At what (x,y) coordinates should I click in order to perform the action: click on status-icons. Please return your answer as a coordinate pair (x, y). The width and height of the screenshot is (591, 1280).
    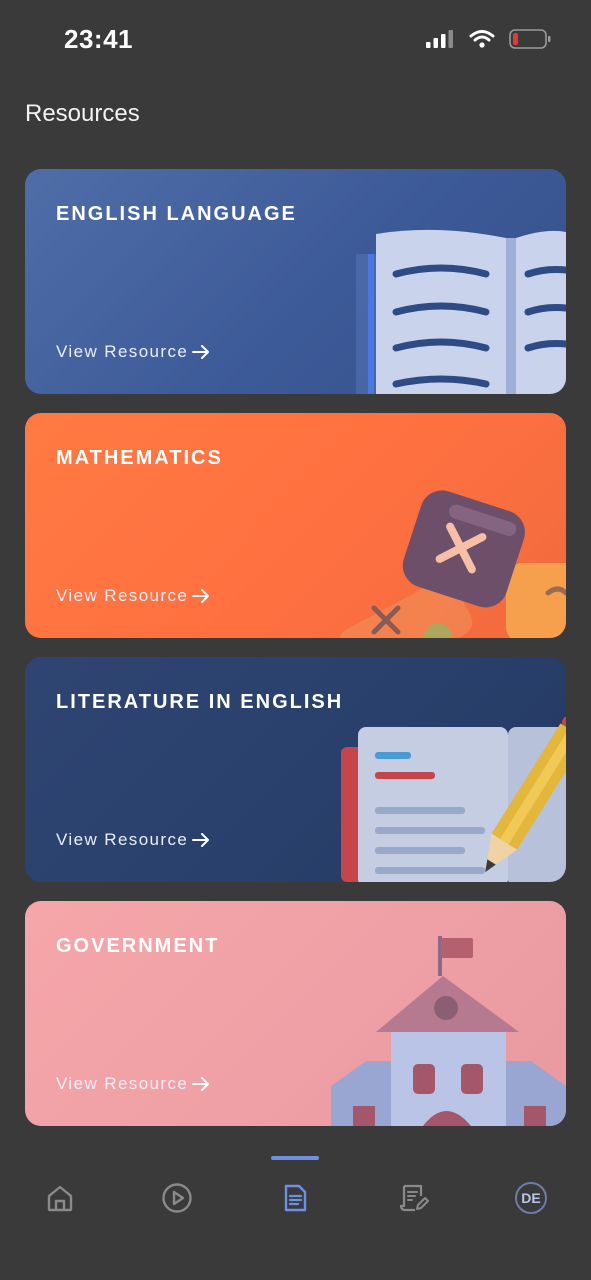
    Looking at the image, I should click on (488, 39).